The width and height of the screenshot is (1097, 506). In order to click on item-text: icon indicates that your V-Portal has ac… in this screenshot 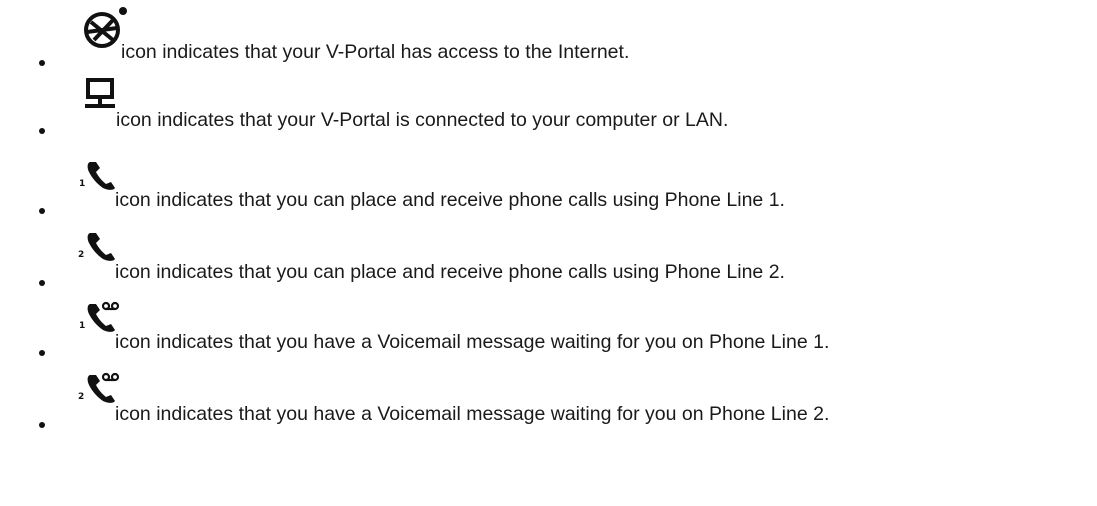, I will do `click(375, 52)`.